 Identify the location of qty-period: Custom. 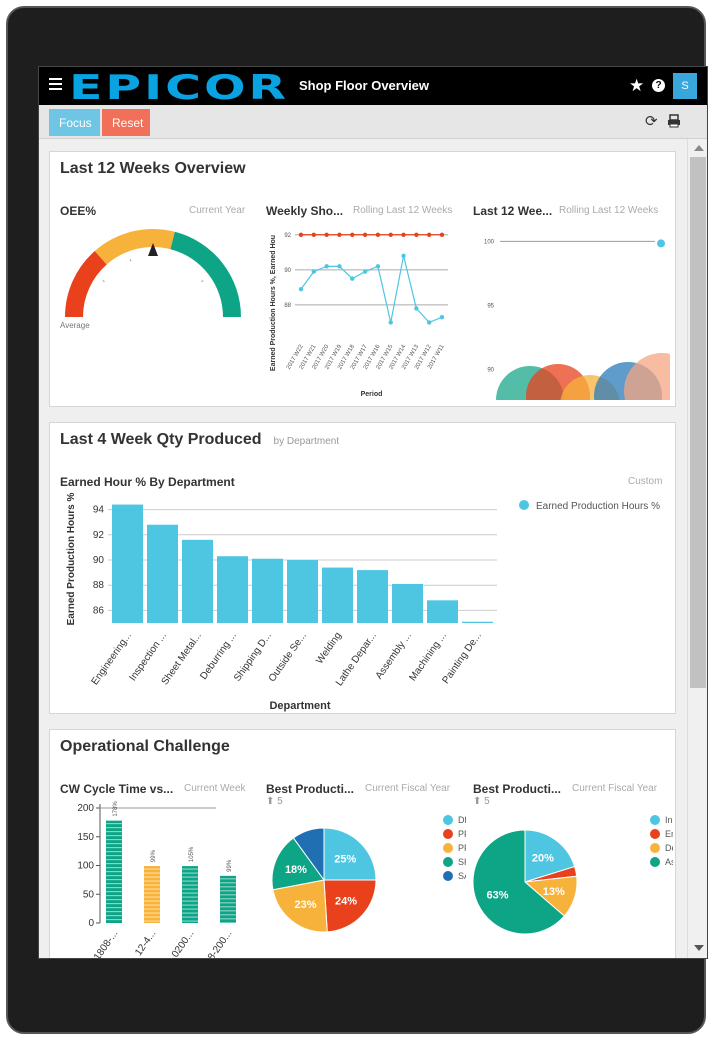
(645, 481).